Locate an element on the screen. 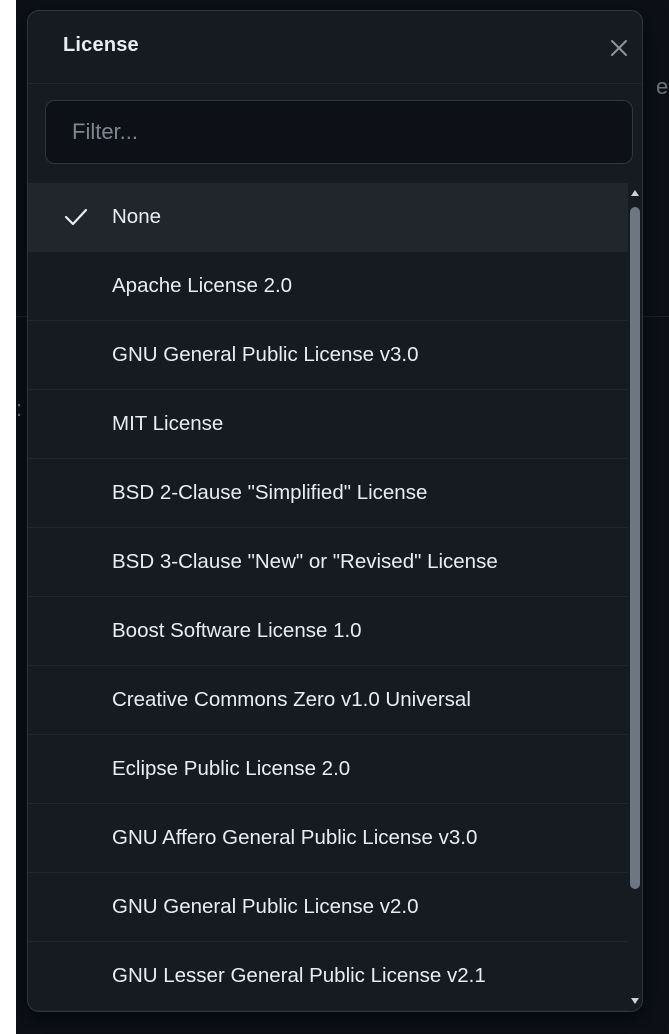  license-option: GNU General Public License v2.0 is located at coordinates (328, 907).